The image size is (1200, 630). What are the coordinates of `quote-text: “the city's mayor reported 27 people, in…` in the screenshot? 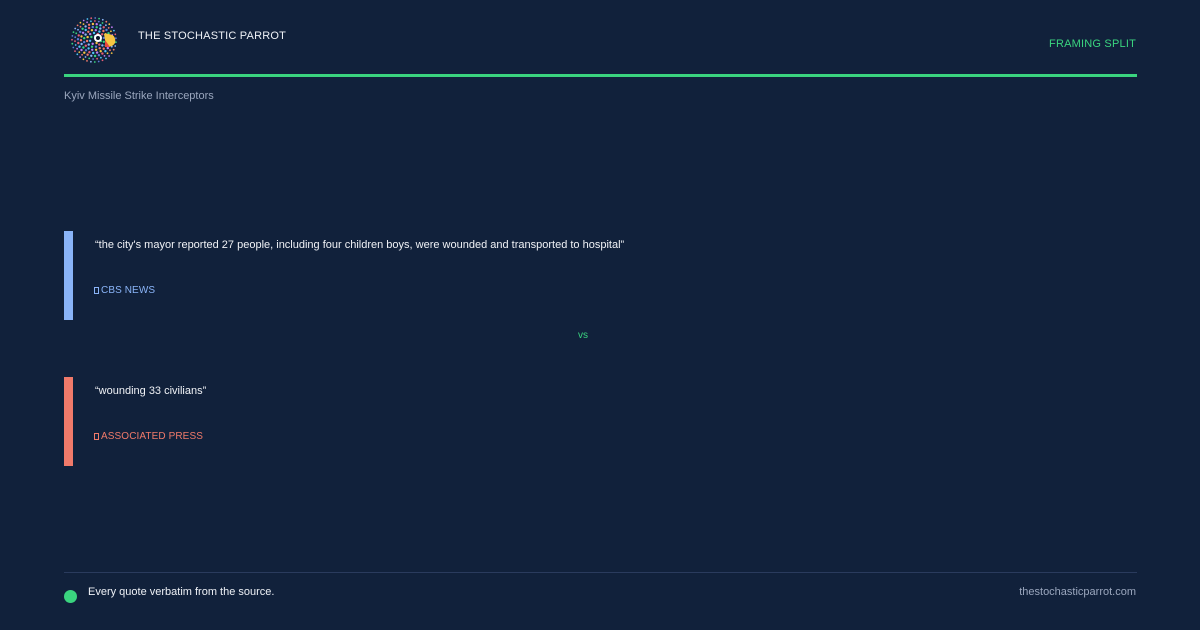 It's located at (360, 245).